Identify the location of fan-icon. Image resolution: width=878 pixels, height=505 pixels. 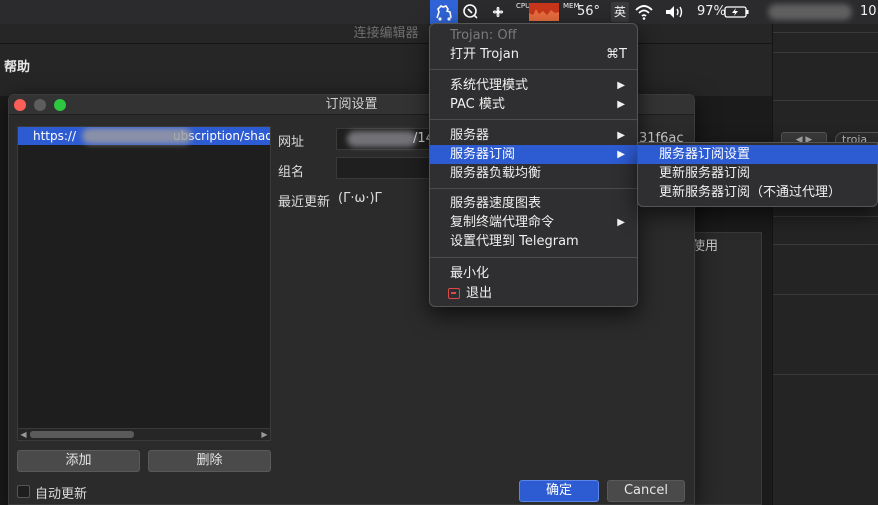
(498, 12).